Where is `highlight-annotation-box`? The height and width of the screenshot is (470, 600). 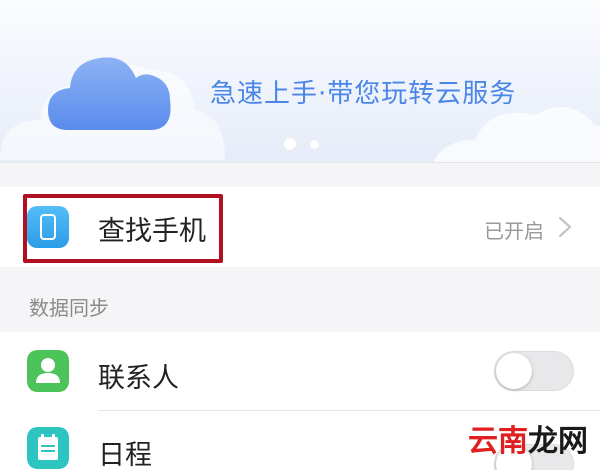 highlight-annotation-box is located at coordinates (123, 228).